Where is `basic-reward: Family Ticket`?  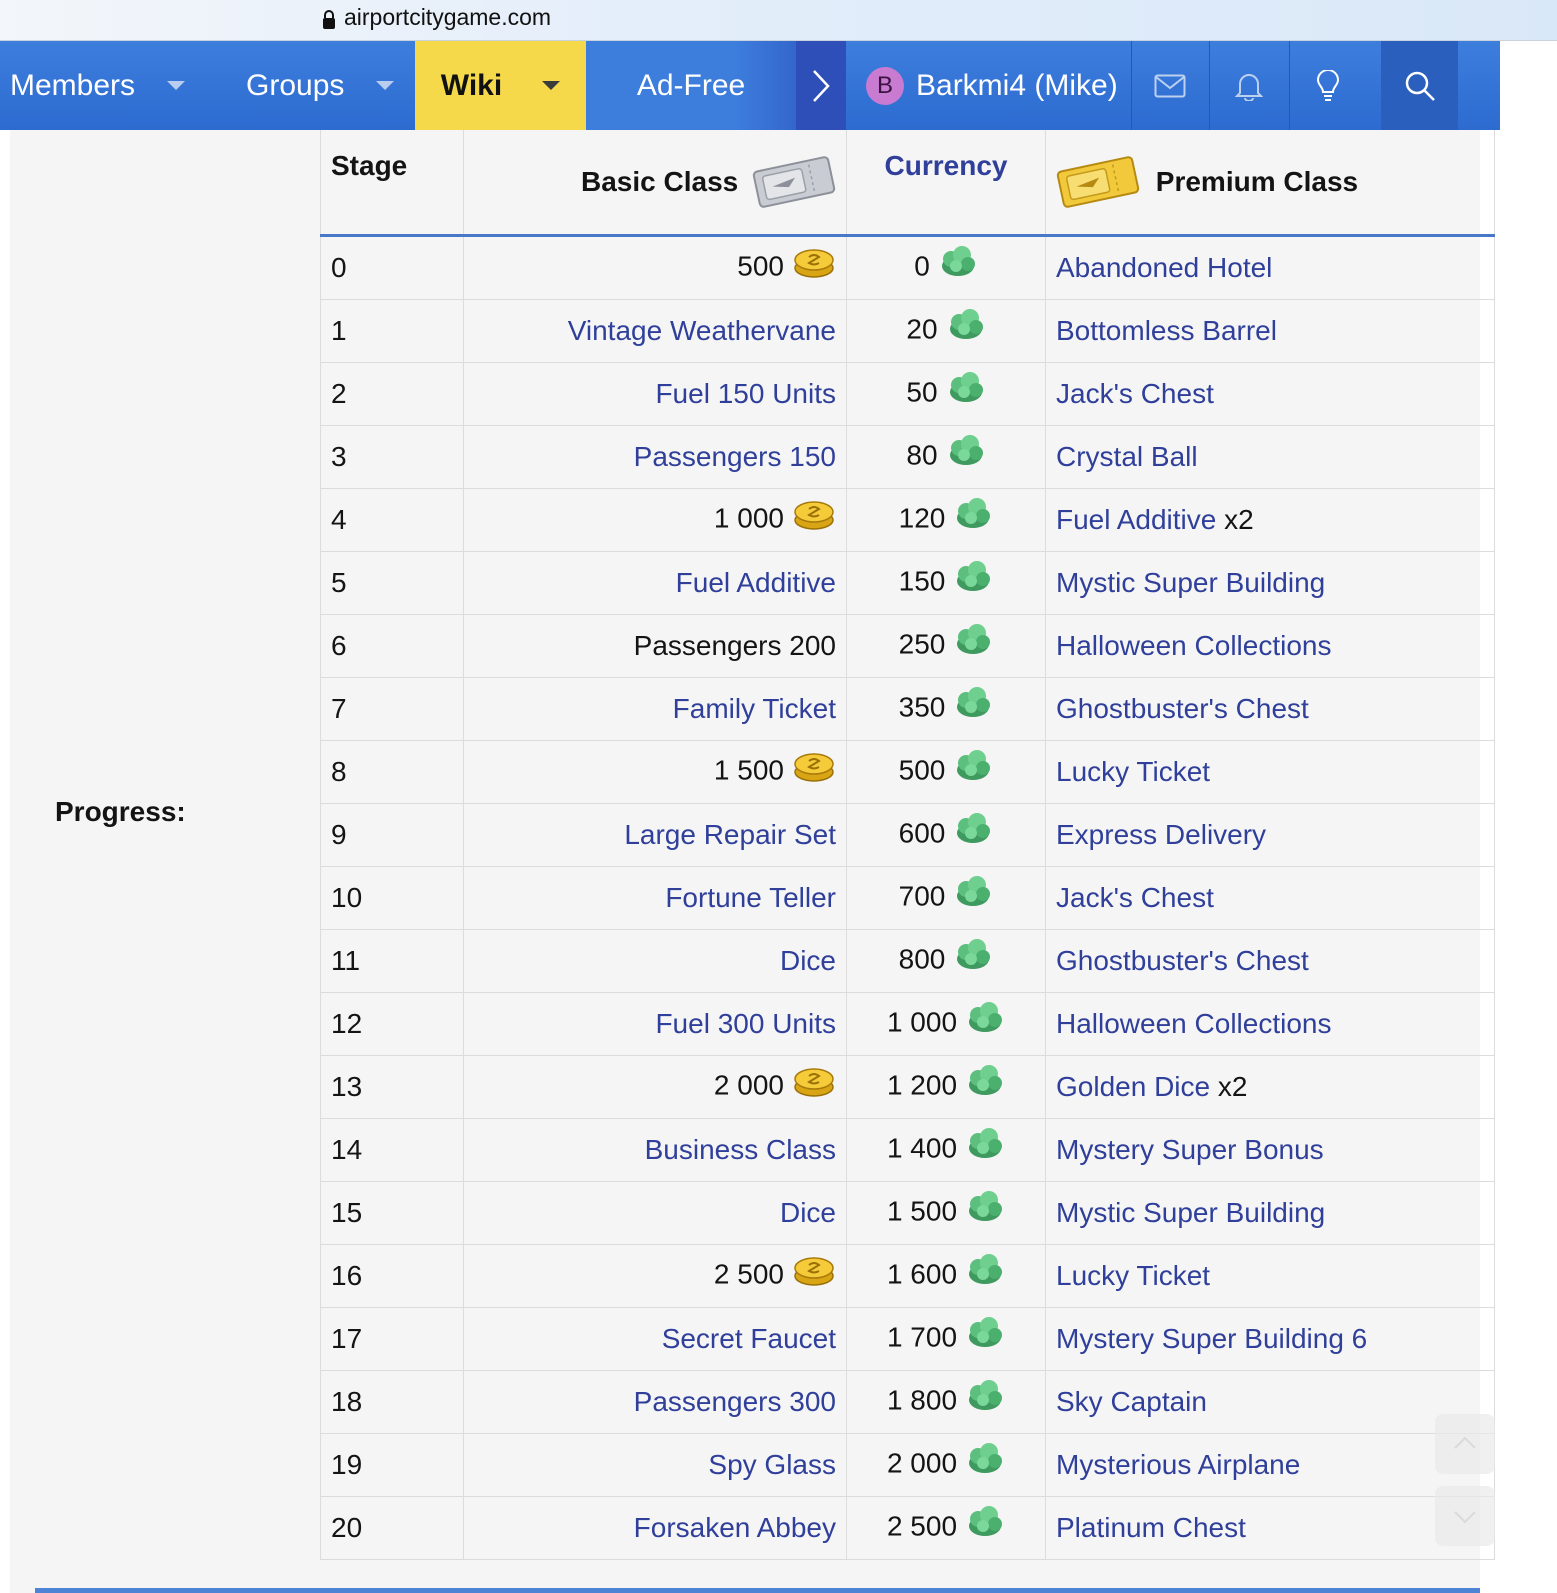
basic-reward: Family Ticket is located at coordinates (754, 708).